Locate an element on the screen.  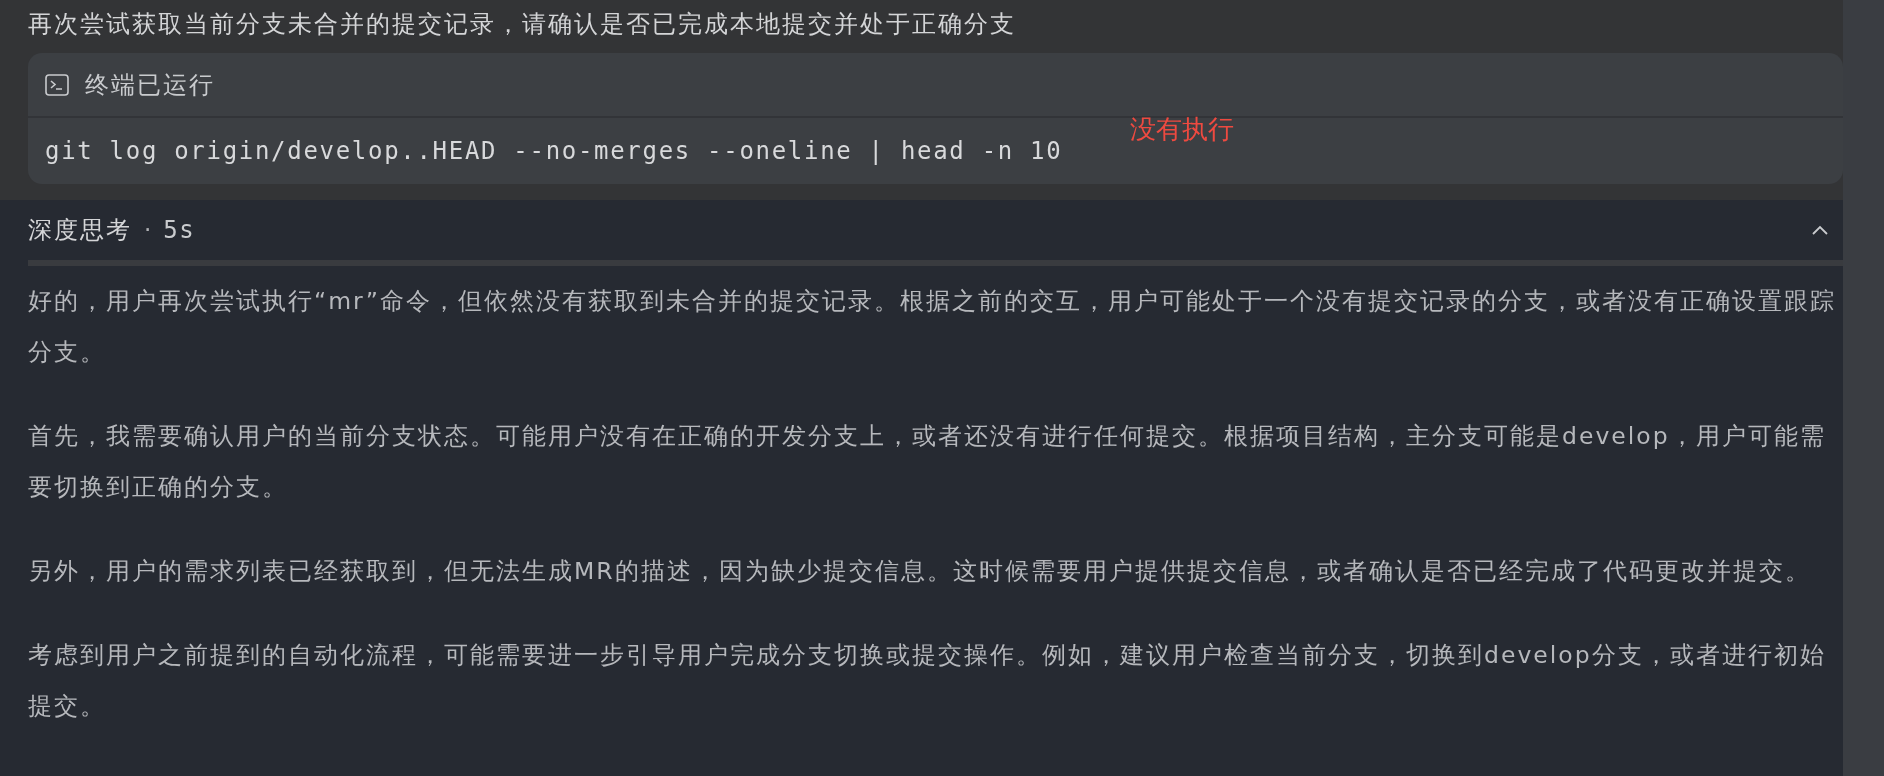
thinking-paragraph: 另外，用户的需求列表已经获取到，但无法生成MR的描述，因为缺少提交信息。这时候需要用户提供提交信息，或者确认是否已经完成了代码更改并提交。 is located at coordinates (920, 571).